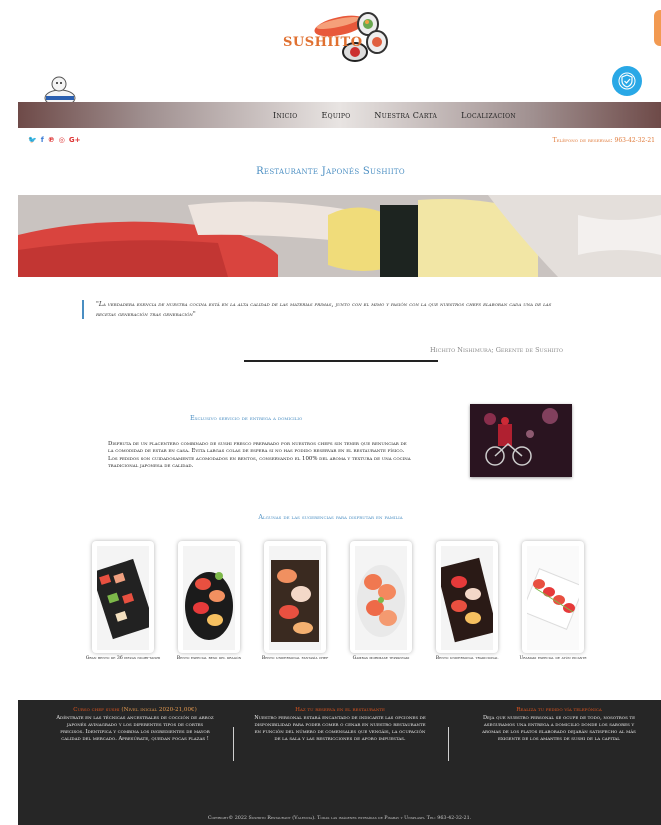 The height and width of the screenshot is (825, 661). Describe the element at coordinates (123, 659) in the screenshot. I see `product-label: Gran bento de 36 piezas nigiri-sushi` at that location.